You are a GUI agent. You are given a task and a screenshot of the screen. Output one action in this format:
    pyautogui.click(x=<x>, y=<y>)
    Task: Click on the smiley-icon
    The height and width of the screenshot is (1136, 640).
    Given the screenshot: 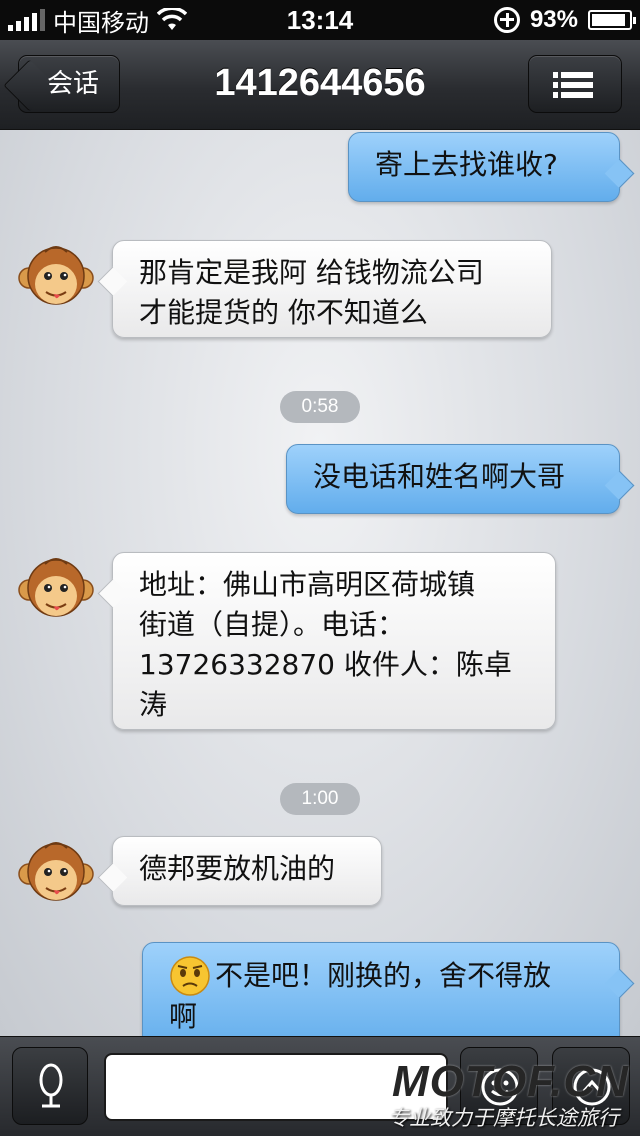 What is the action you would take?
    pyautogui.click(x=500, y=1087)
    